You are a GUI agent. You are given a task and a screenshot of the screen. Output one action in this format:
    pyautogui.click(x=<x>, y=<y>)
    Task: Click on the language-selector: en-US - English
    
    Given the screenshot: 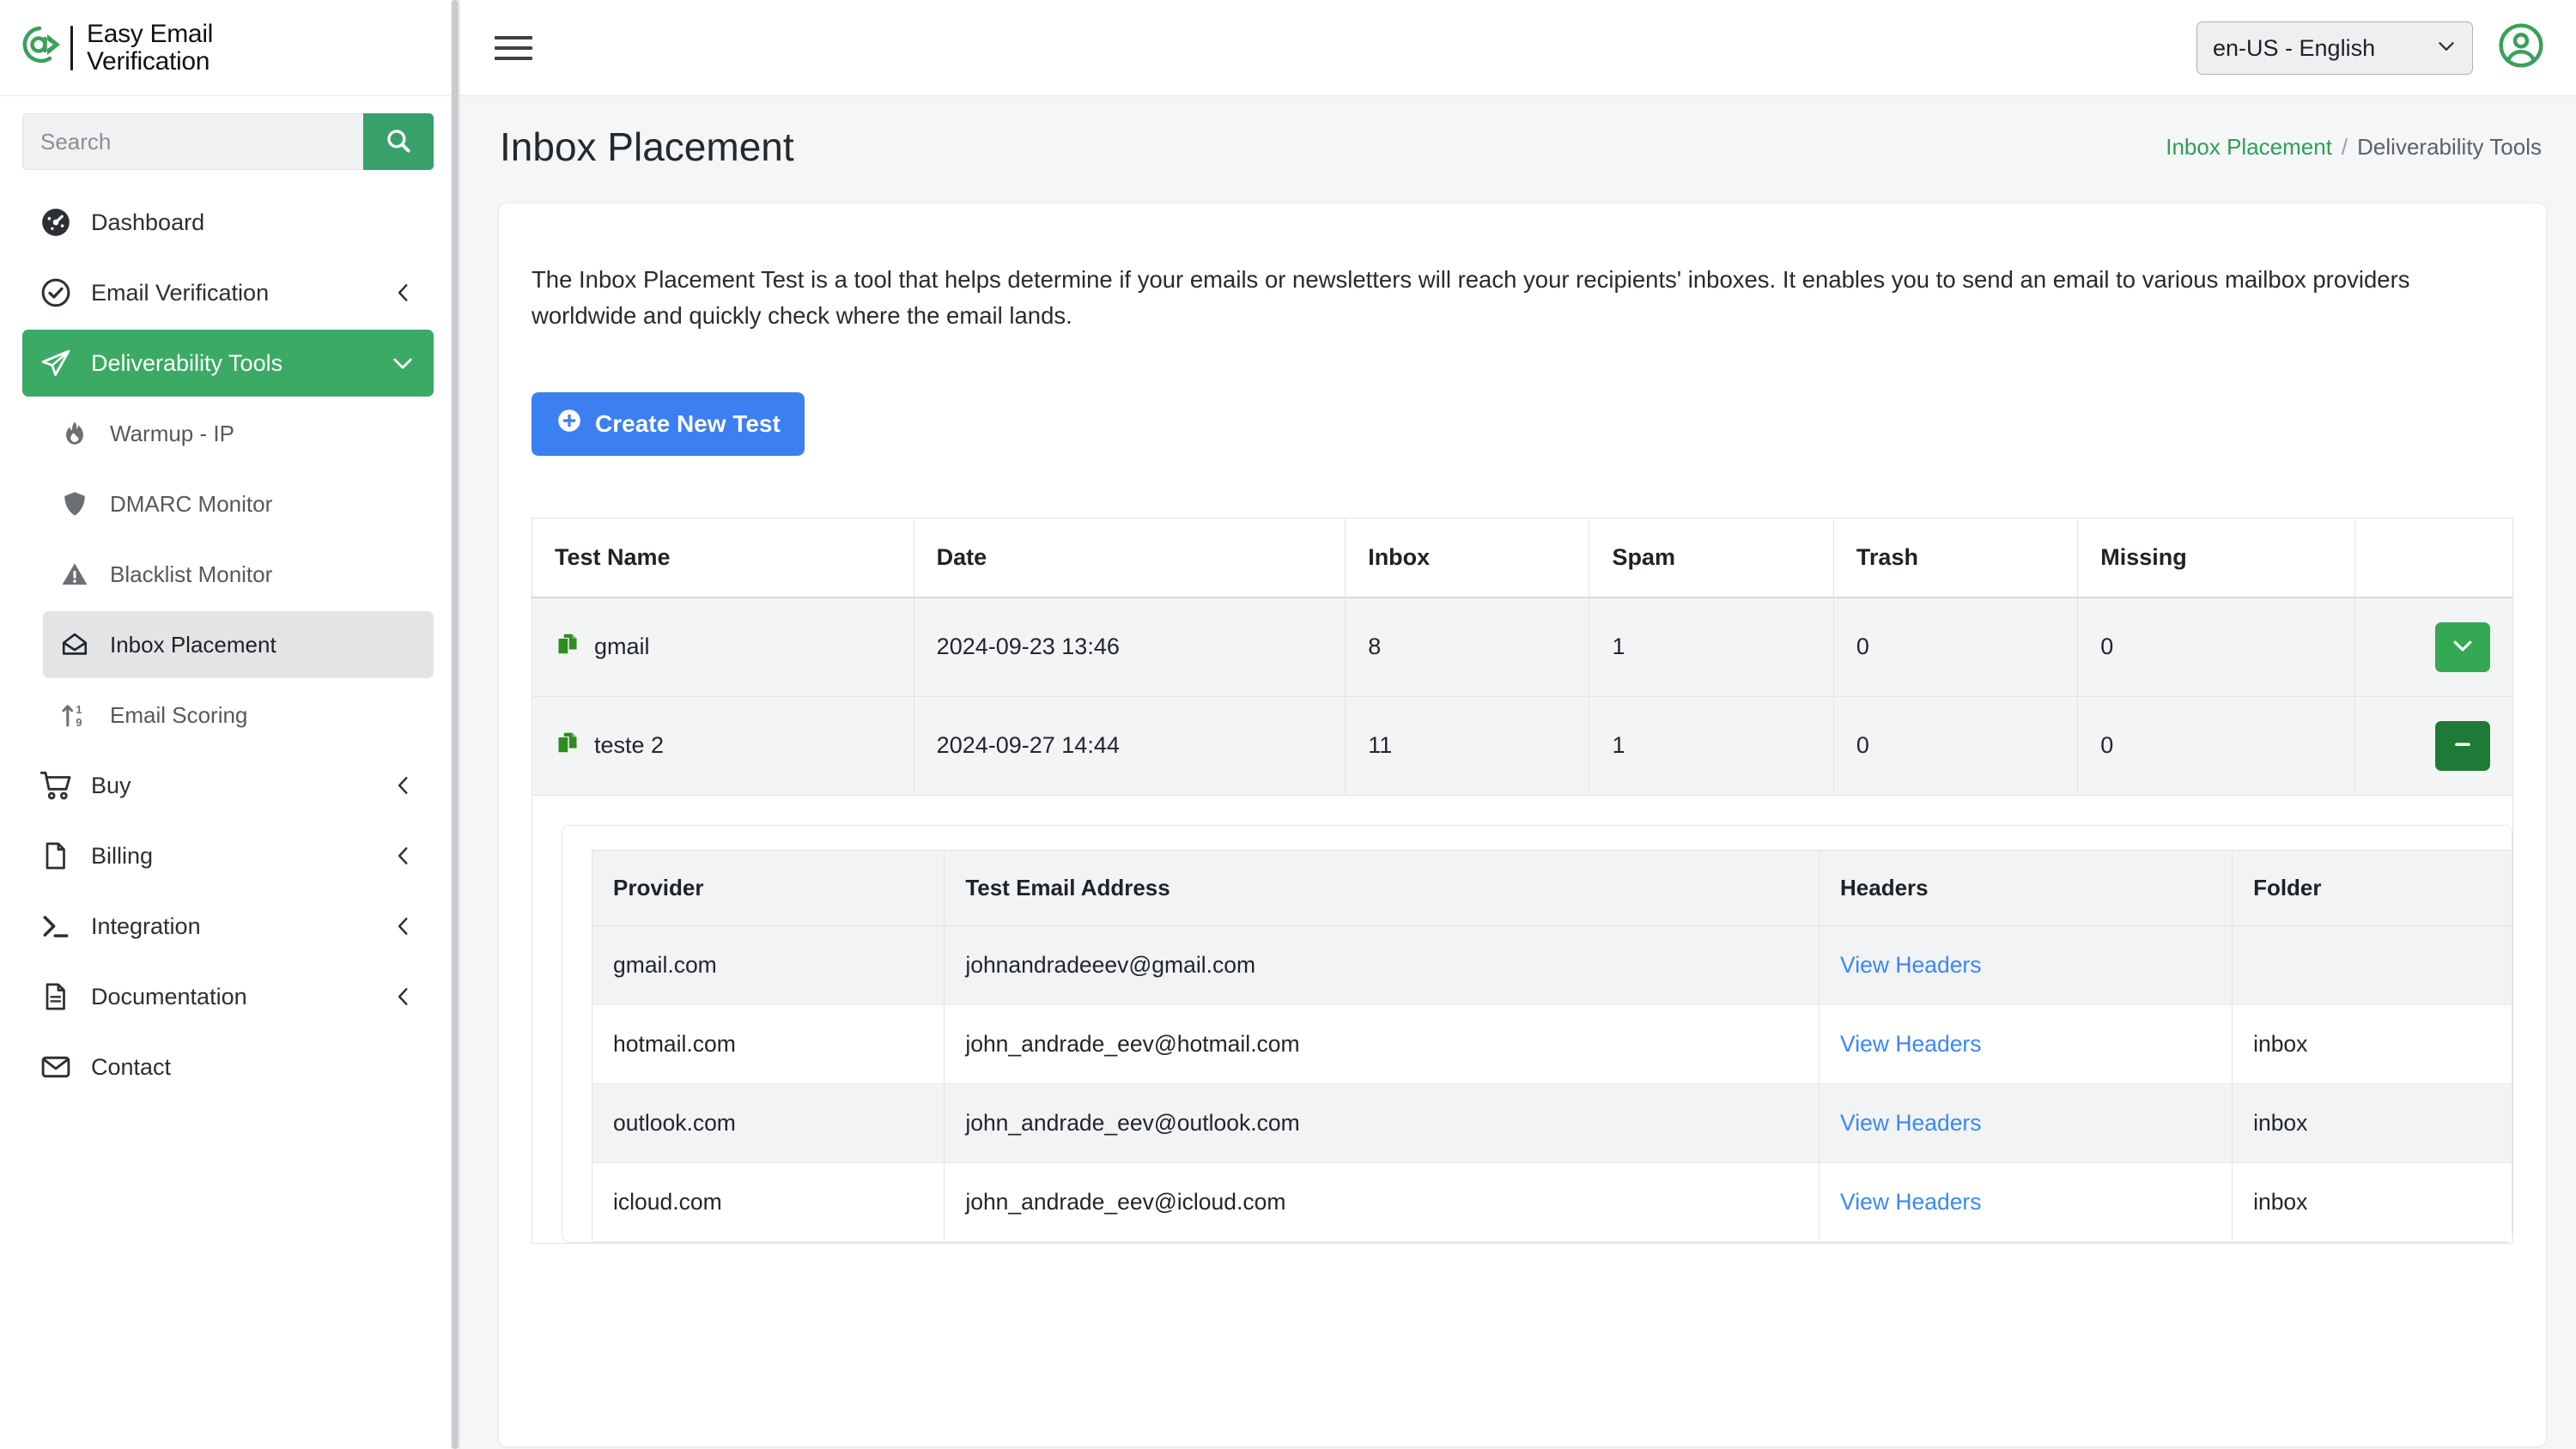 What is the action you would take?
    pyautogui.click(x=2334, y=48)
    